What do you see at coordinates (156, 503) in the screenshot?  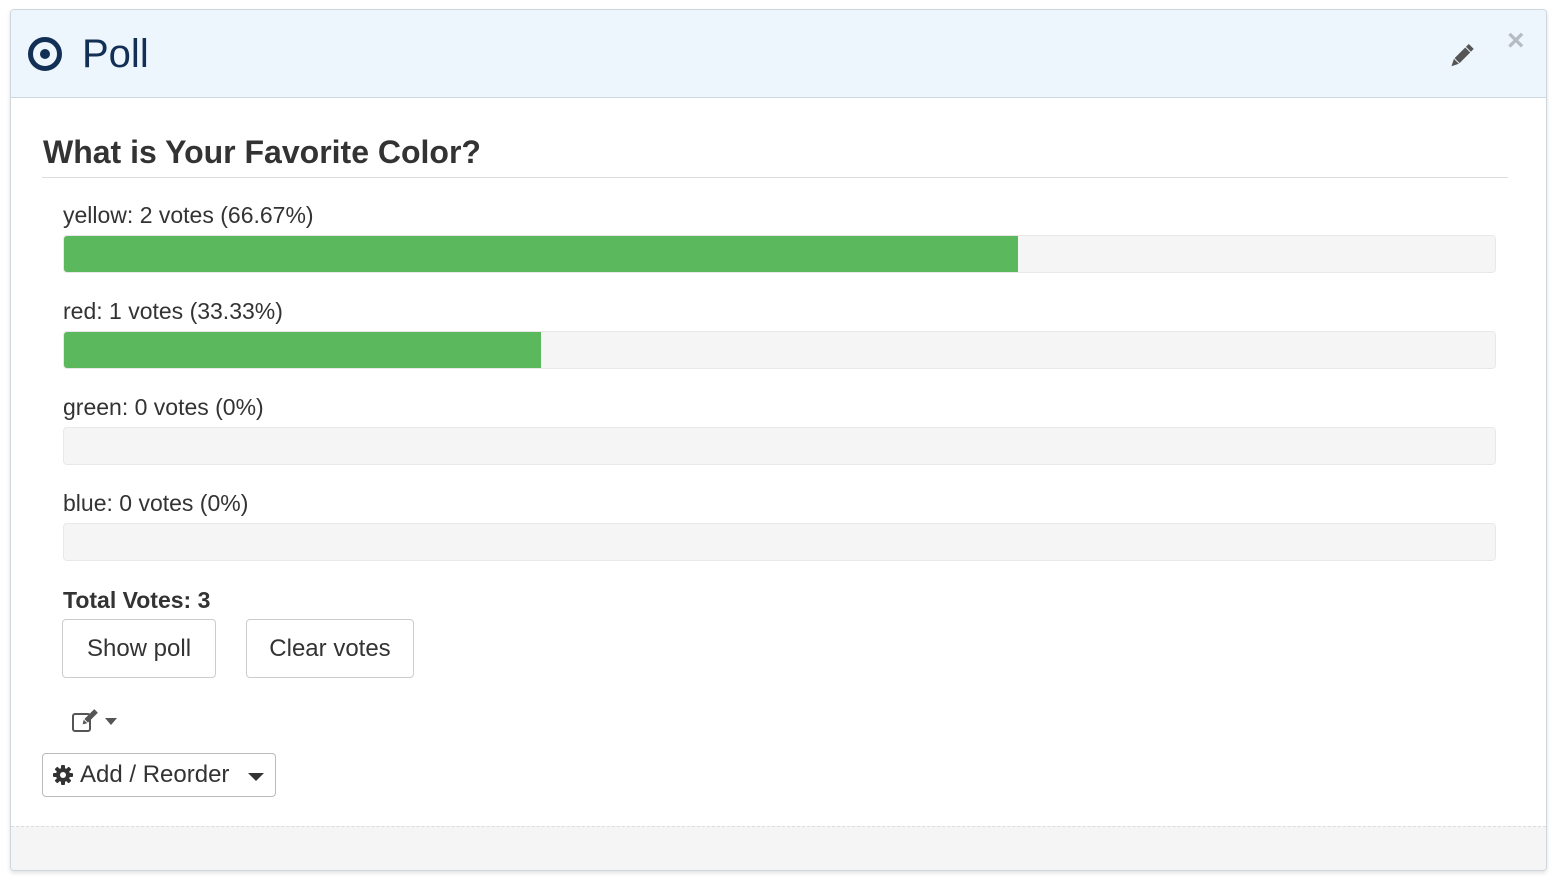 I see `poll-option-label-blue: blue: 0 votes (0%)` at bounding box center [156, 503].